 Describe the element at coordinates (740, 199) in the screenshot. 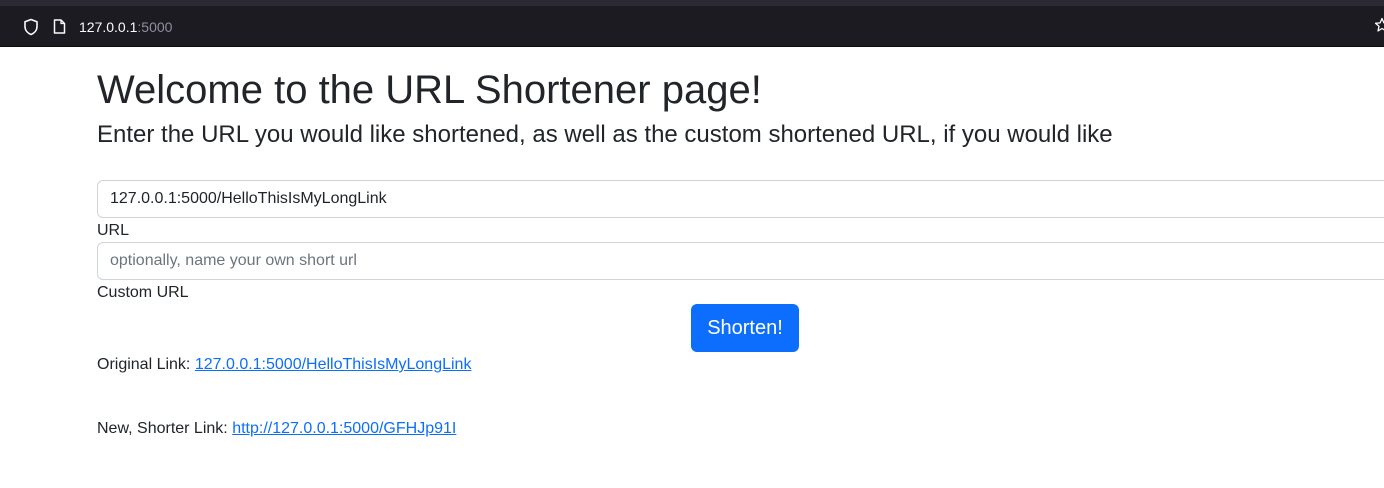

I see `url-input` at that location.